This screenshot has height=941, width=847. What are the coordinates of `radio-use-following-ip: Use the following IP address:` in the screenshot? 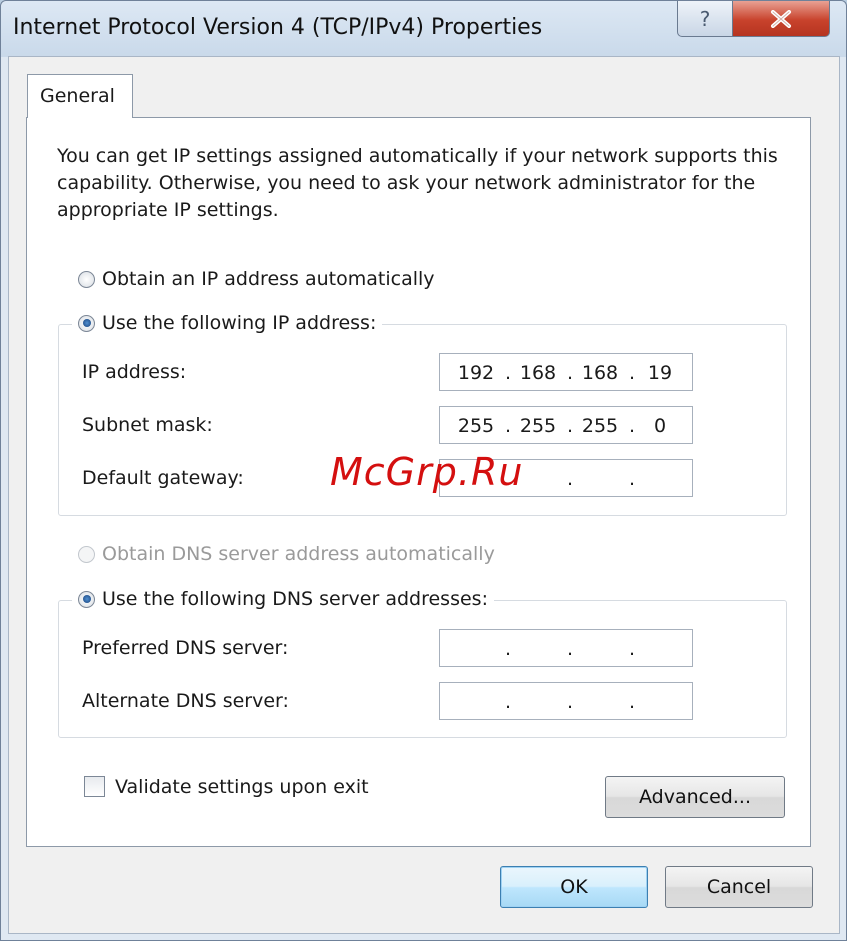 It's located at (227, 323).